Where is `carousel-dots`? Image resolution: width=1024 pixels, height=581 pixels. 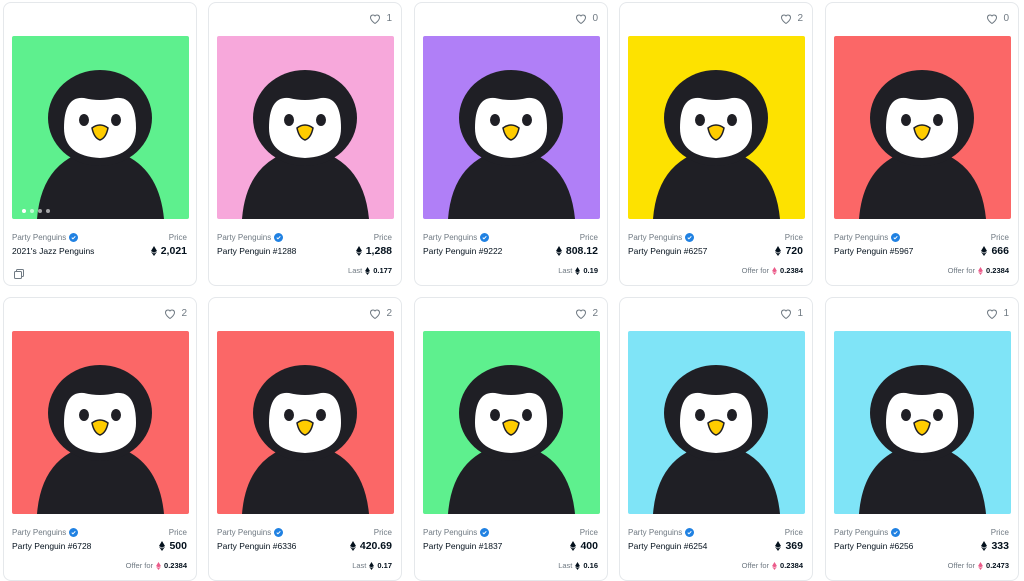 carousel-dots is located at coordinates (36, 211).